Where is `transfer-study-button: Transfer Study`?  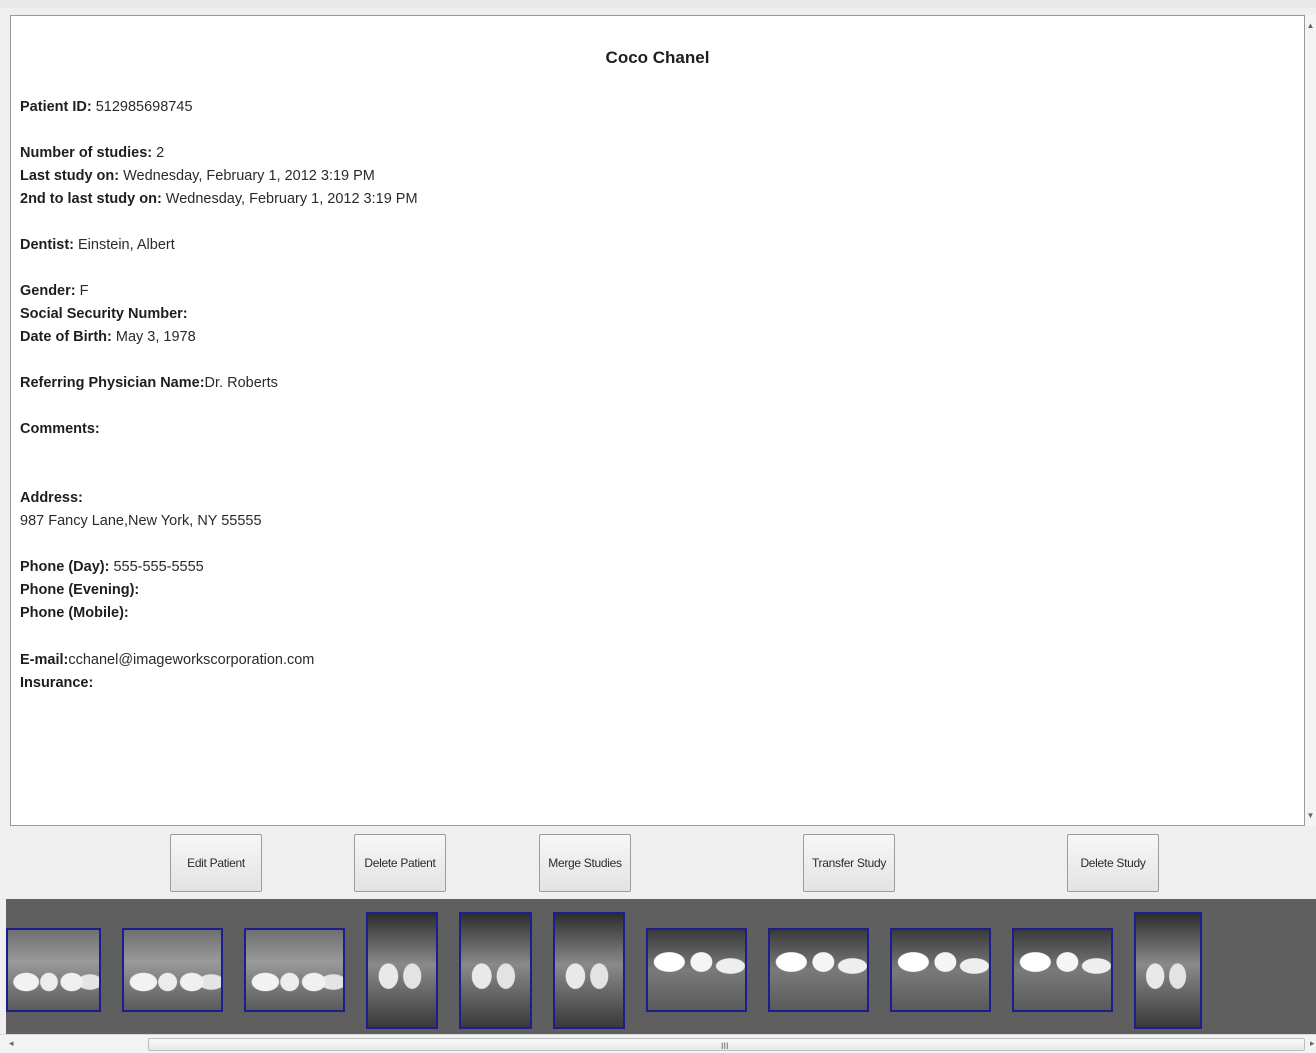 transfer-study-button: Transfer Study is located at coordinates (849, 863).